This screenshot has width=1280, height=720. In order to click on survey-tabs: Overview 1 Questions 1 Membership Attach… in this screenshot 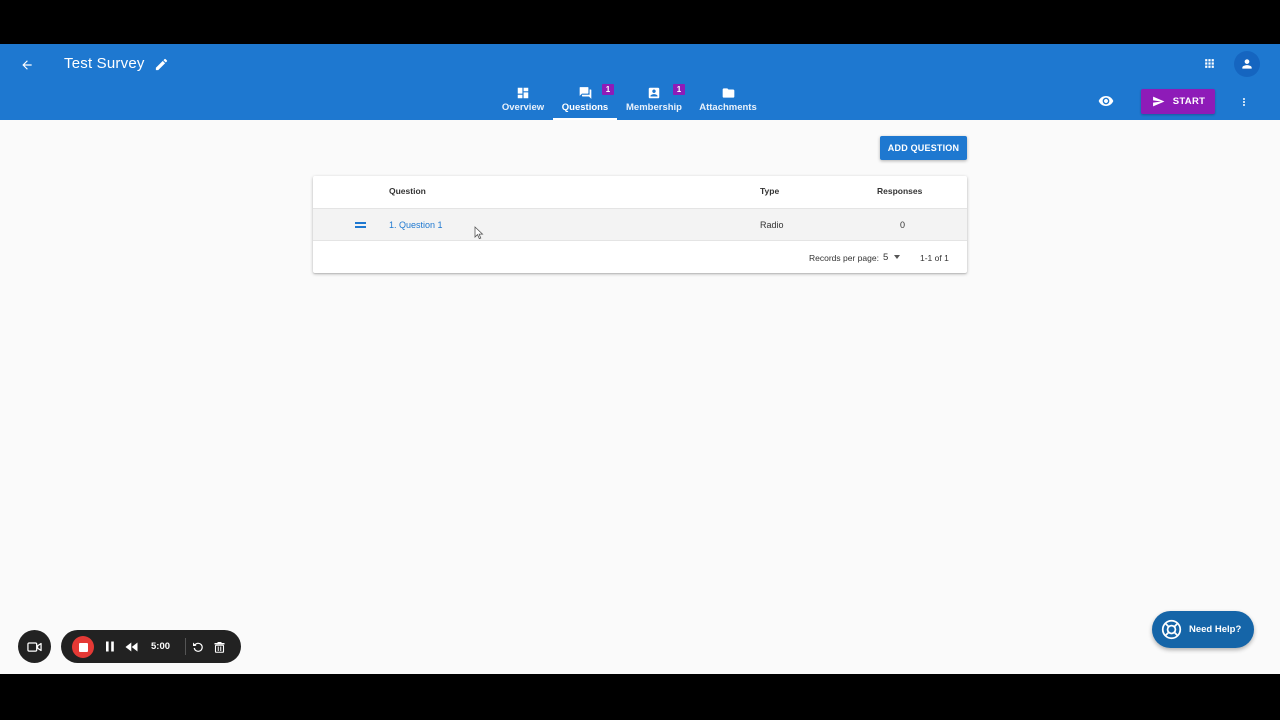, I will do `click(629, 100)`.